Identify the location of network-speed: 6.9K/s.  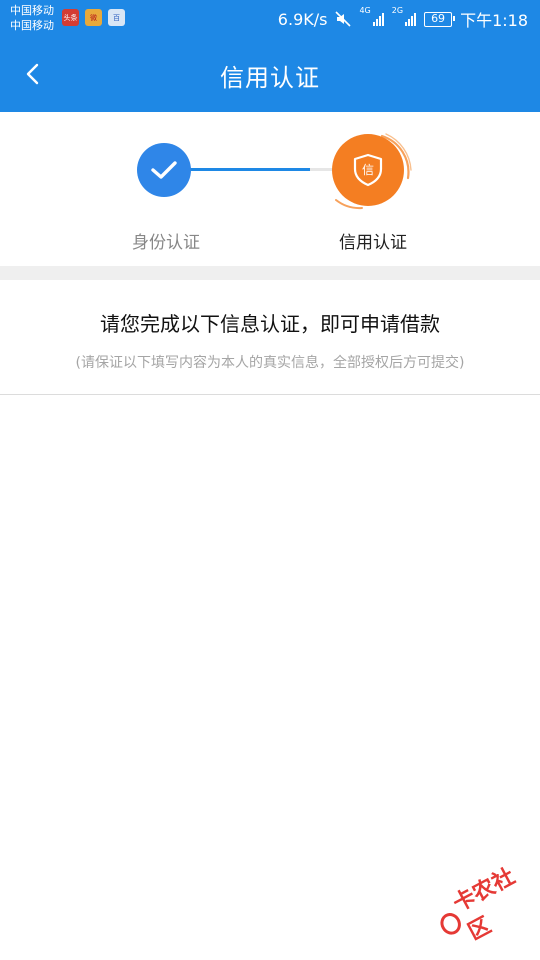
(302, 19).